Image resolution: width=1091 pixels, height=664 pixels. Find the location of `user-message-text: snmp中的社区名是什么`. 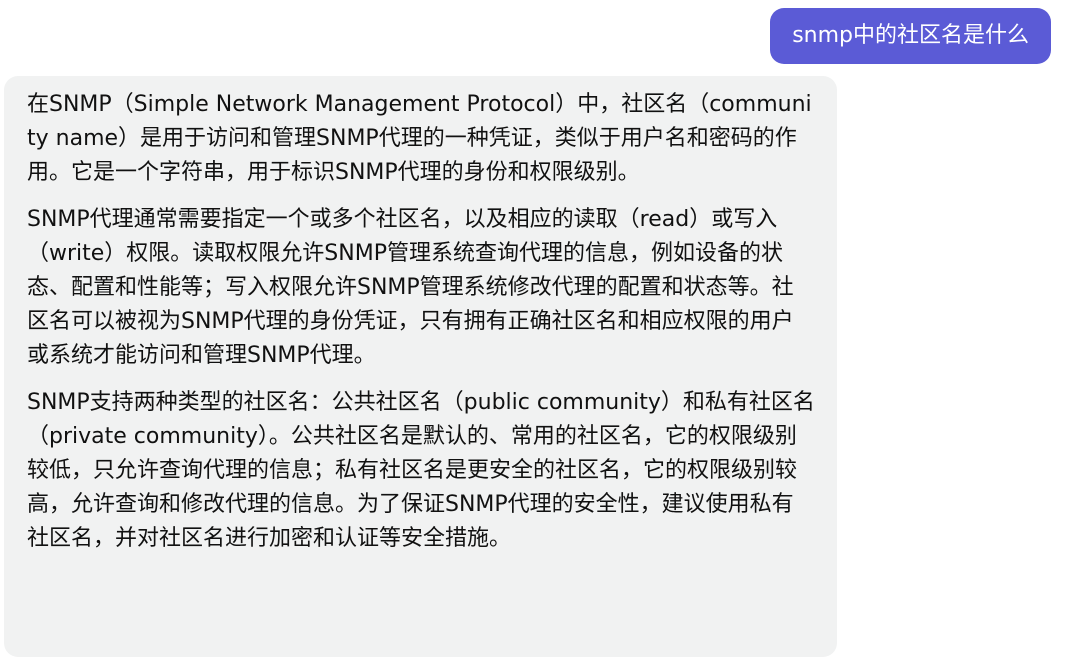

user-message-text: snmp中的社区名是什么 is located at coordinates (910, 35).